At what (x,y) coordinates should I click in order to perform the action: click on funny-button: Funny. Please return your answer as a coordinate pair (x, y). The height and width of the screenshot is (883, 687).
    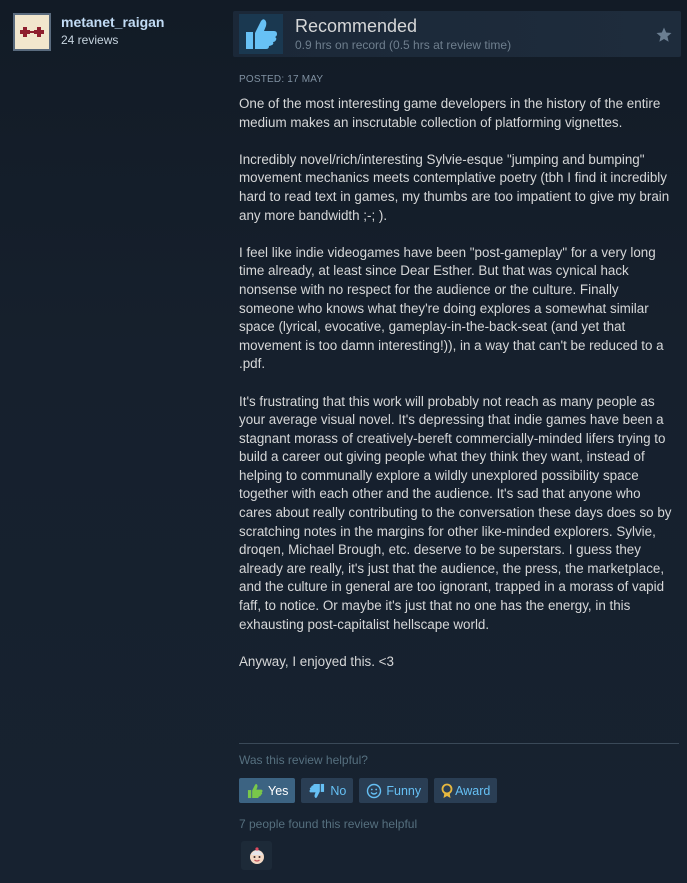
    Looking at the image, I should click on (394, 790).